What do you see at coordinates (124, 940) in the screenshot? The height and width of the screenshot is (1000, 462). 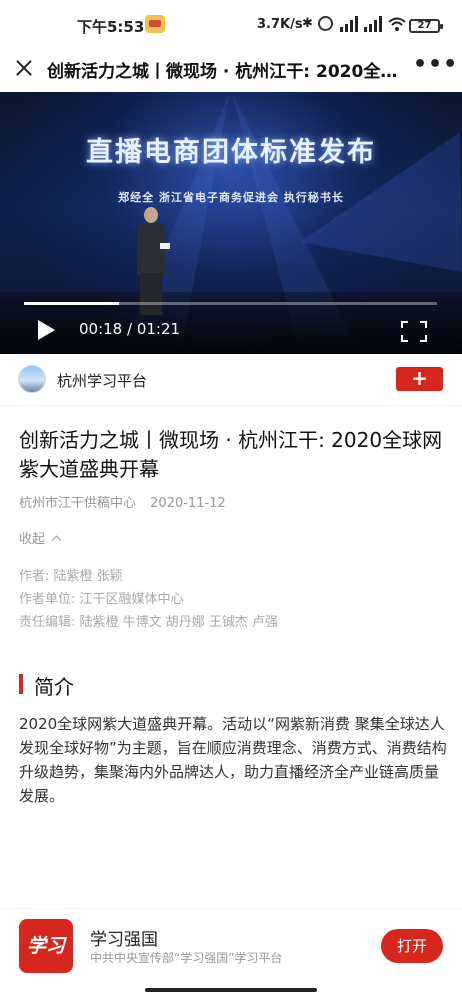 I see `app-name: 学习强国` at bounding box center [124, 940].